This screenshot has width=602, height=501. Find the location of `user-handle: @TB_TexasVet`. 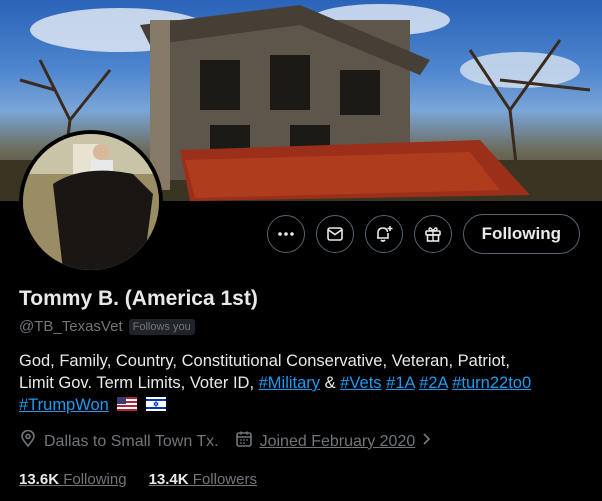

user-handle: @TB_TexasVet is located at coordinates (71, 326).